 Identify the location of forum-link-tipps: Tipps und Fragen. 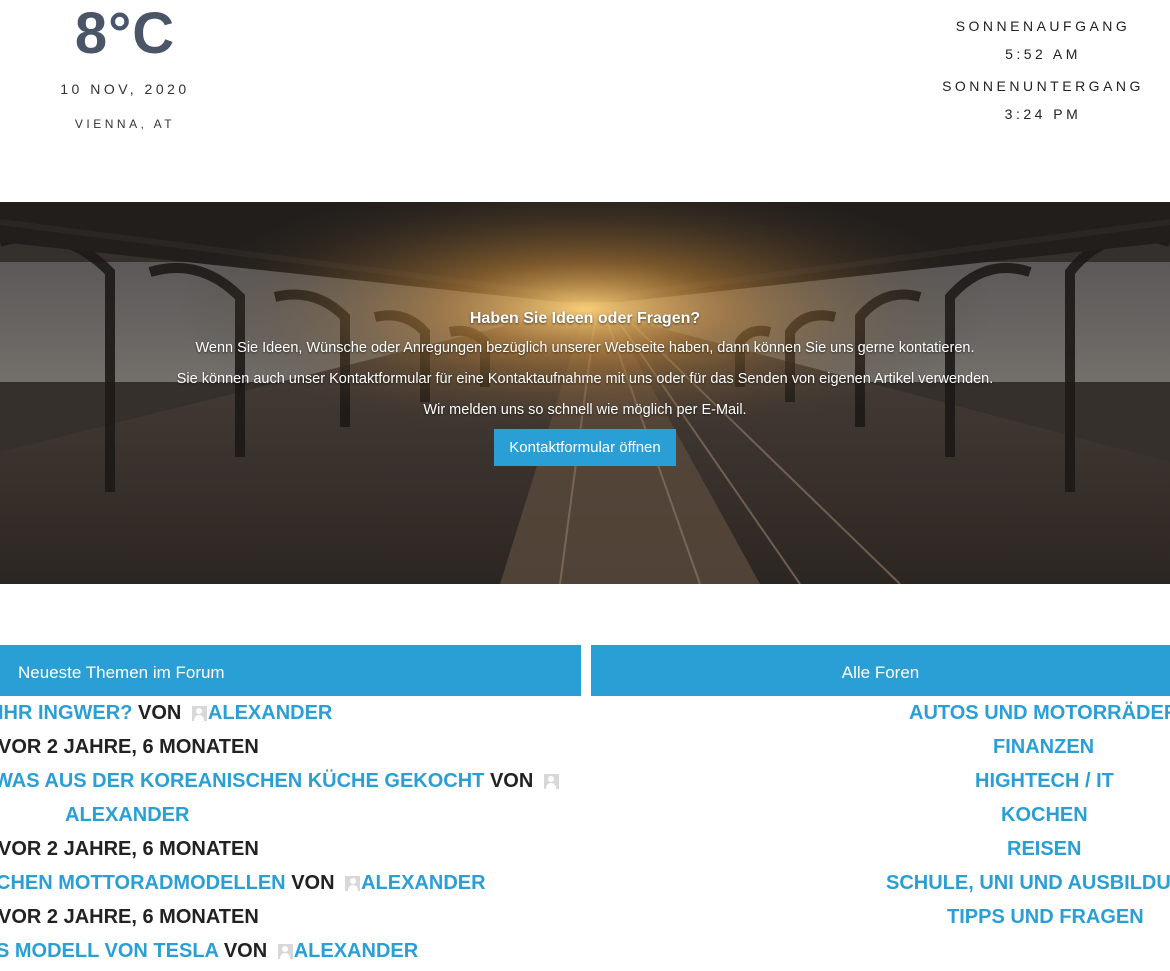
(1058, 920).